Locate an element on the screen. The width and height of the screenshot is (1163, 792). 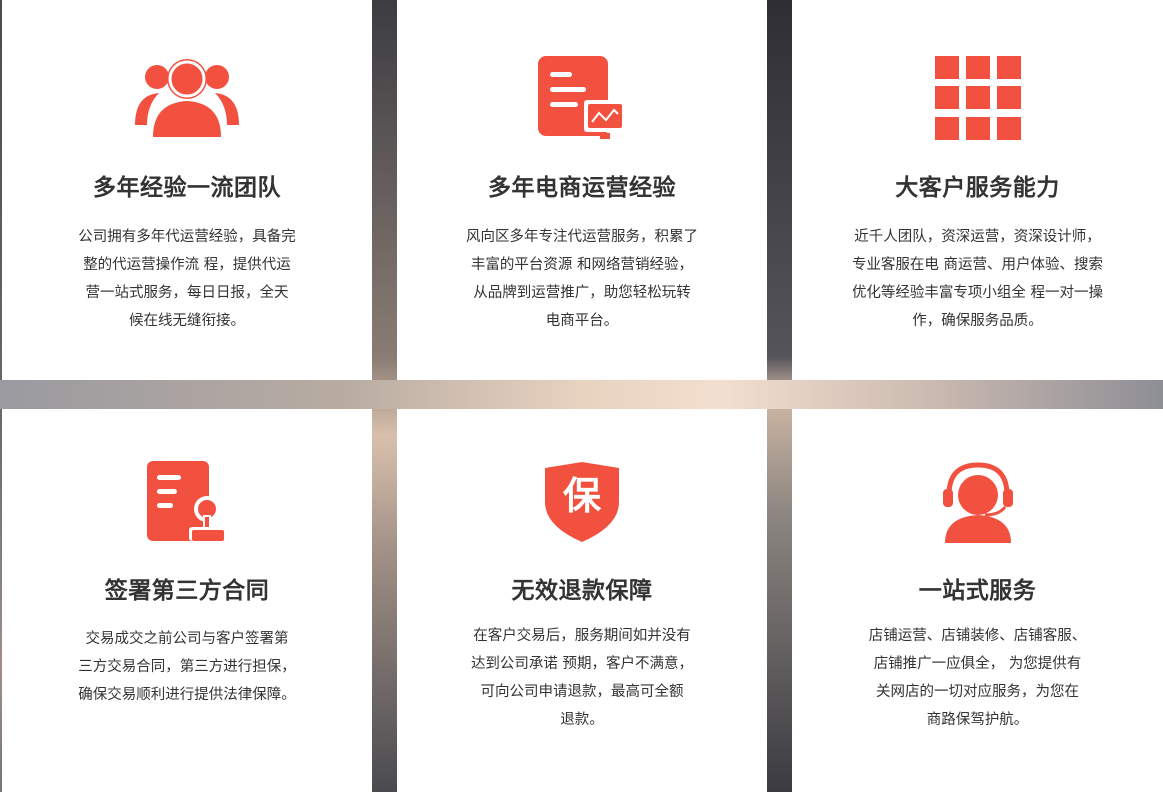
feature-title: 多年电商运营经验 is located at coordinates (582, 188).